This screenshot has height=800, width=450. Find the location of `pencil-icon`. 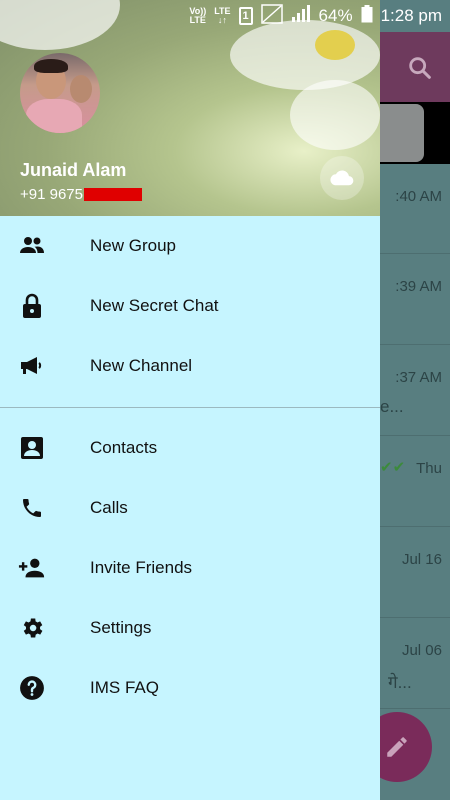

pencil-icon is located at coordinates (397, 747).